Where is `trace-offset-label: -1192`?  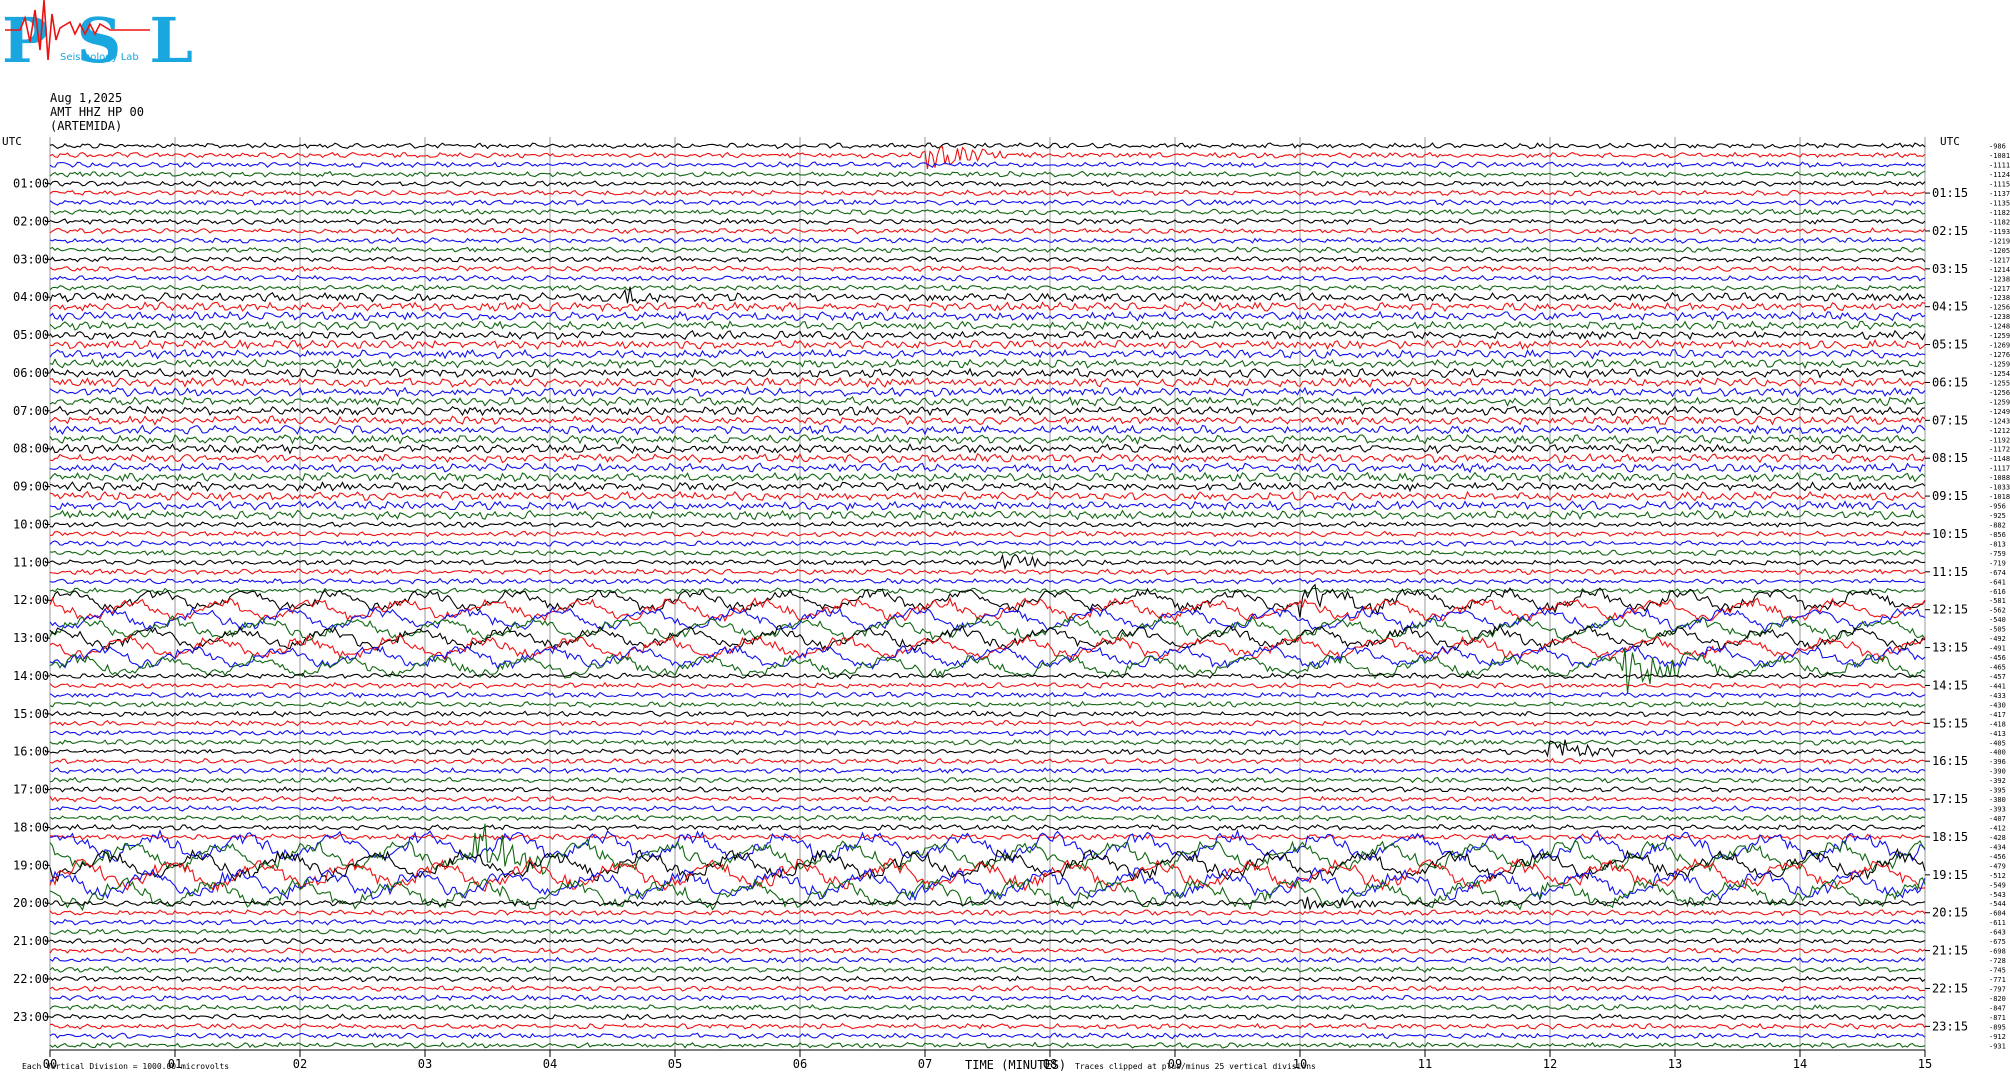 trace-offset-label: -1192 is located at coordinates (1999, 440).